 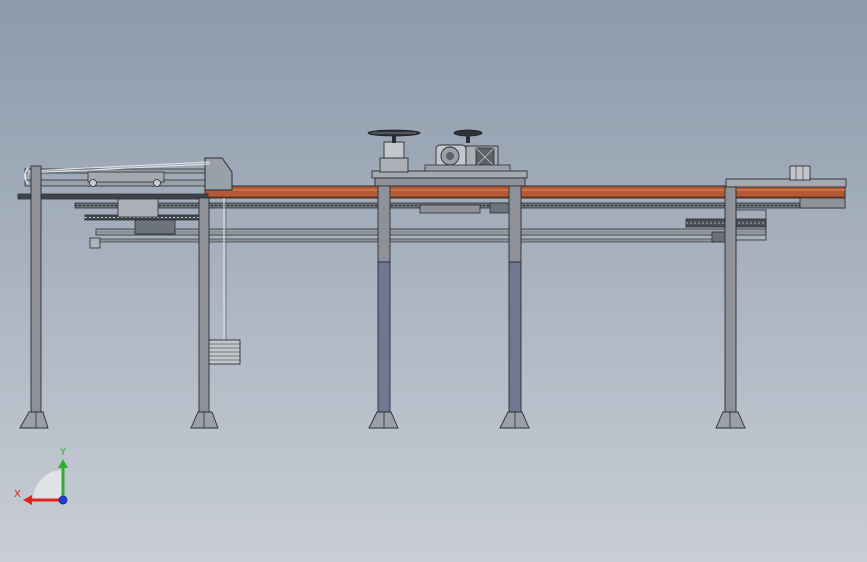 I want to click on axis-label-x: X, so click(x=17, y=494).